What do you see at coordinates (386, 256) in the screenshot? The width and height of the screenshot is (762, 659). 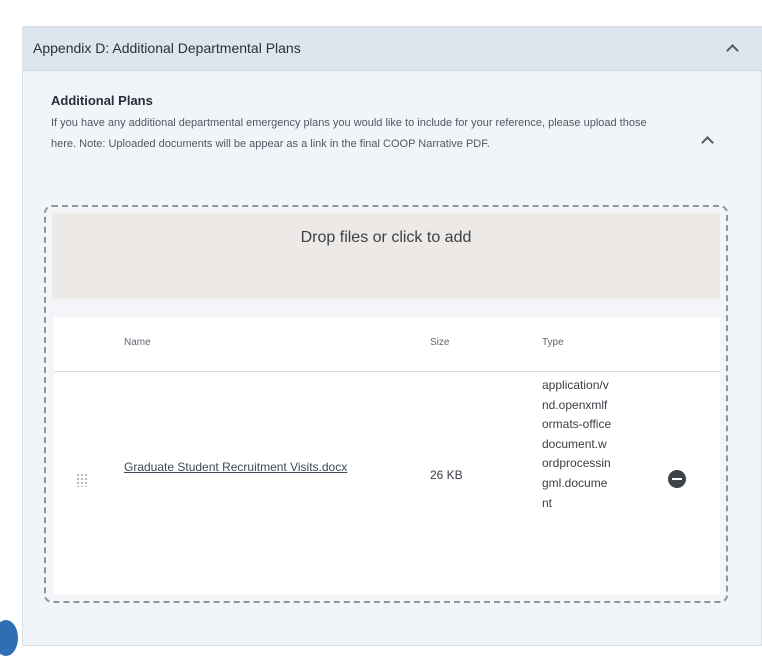 I see `drop-area: Drop files or click to add` at bounding box center [386, 256].